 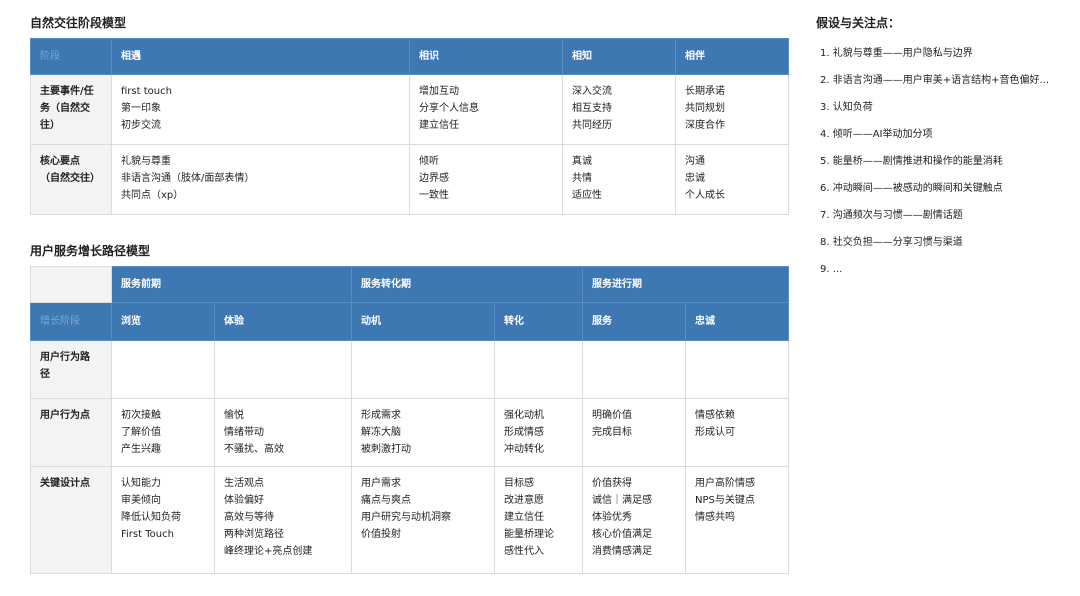 I want to click on stage-header: 相伴, so click(x=732, y=56).